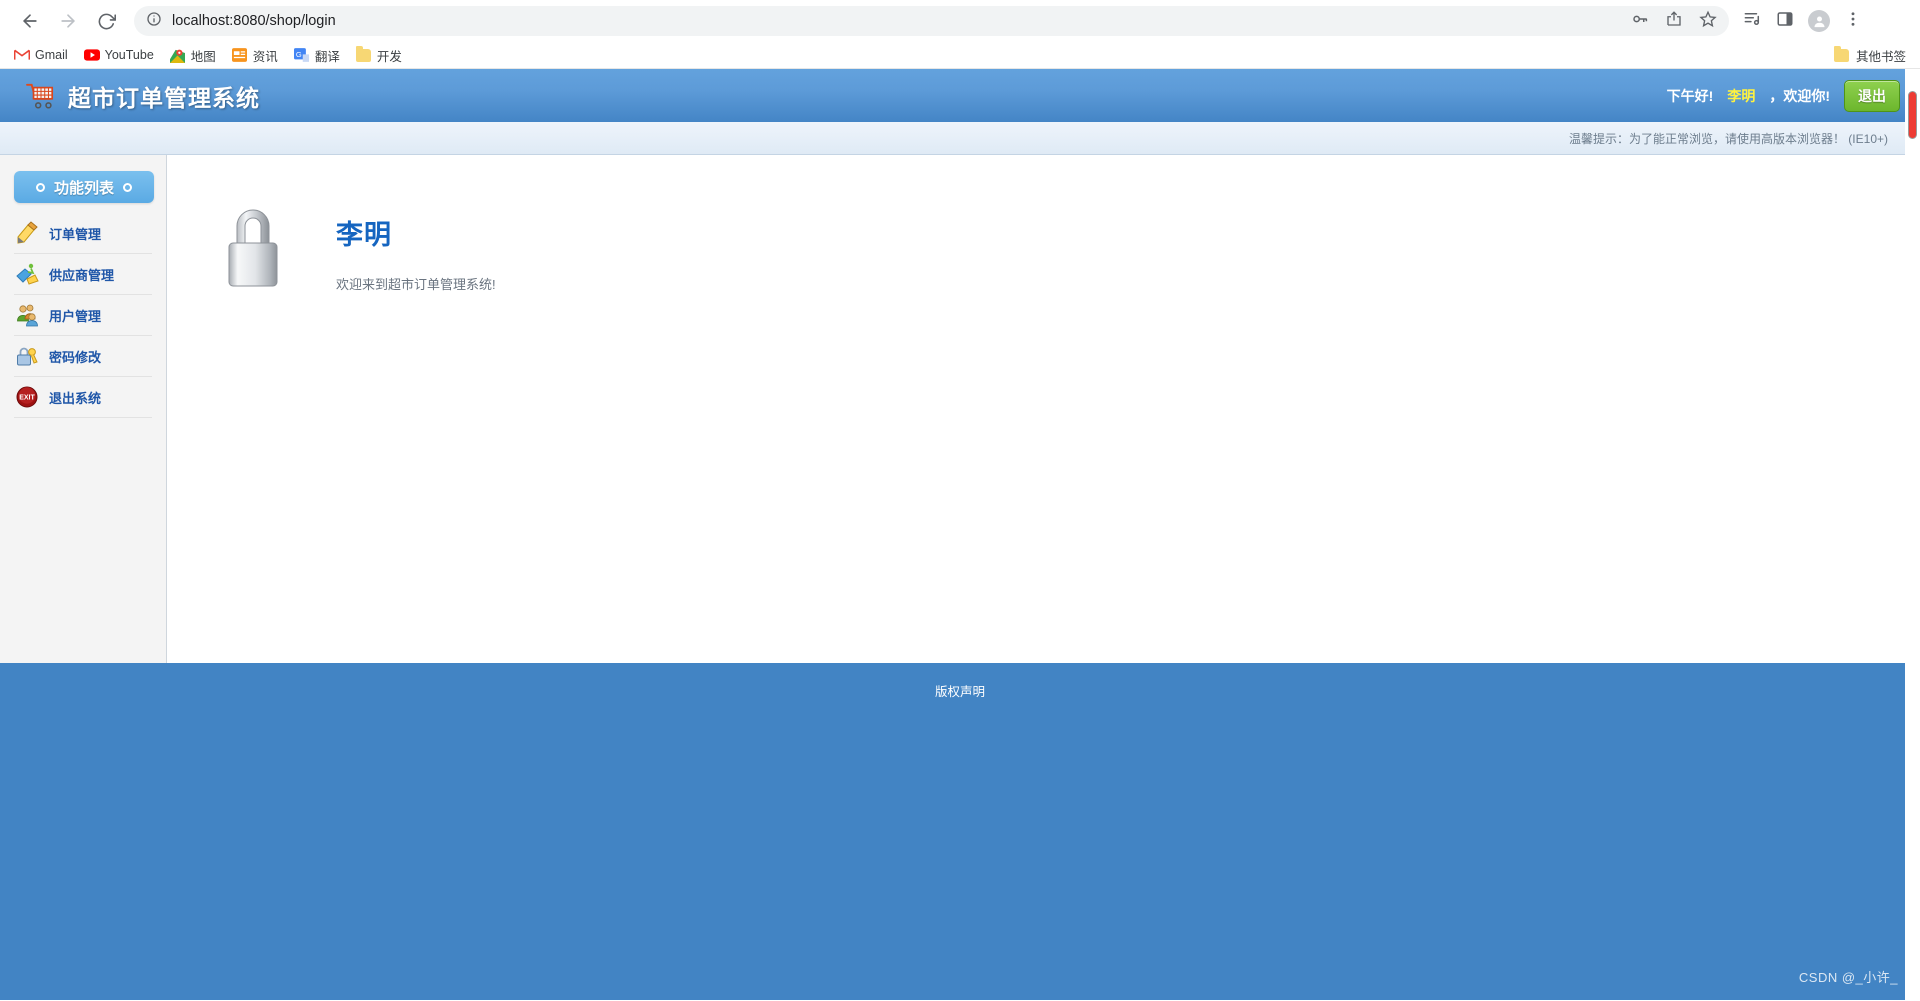  I want to click on lock-key-icon, so click(26, 356).